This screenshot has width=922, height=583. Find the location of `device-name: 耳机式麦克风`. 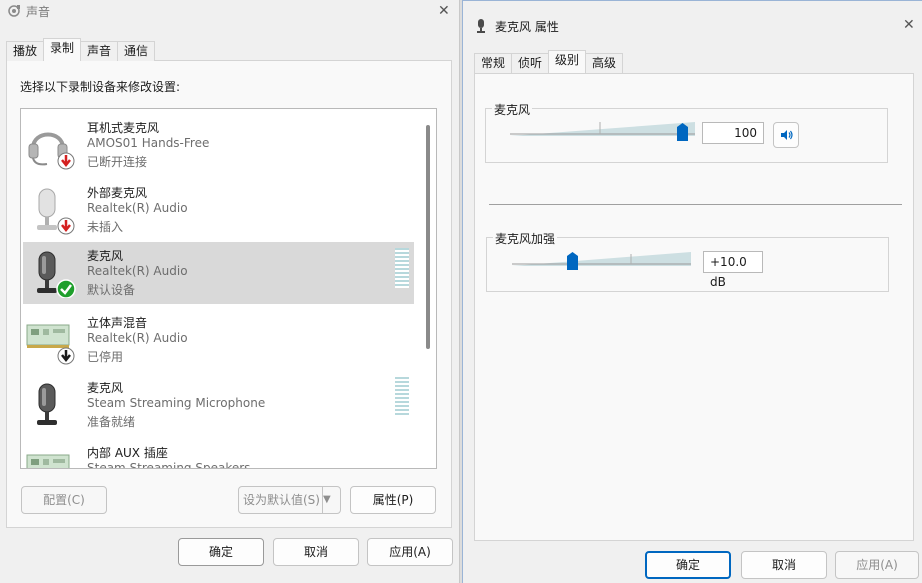

device-name: 耳机式麦克风 is located at coordinates (123, 128).